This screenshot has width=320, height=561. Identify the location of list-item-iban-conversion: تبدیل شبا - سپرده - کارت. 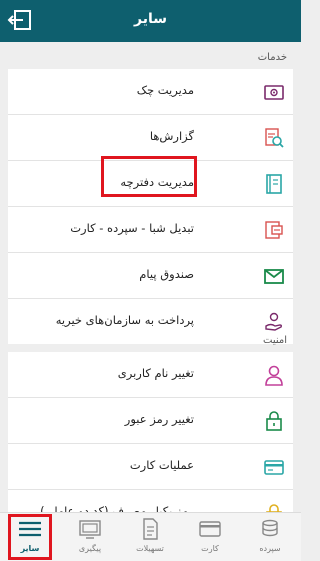
(150, 230).